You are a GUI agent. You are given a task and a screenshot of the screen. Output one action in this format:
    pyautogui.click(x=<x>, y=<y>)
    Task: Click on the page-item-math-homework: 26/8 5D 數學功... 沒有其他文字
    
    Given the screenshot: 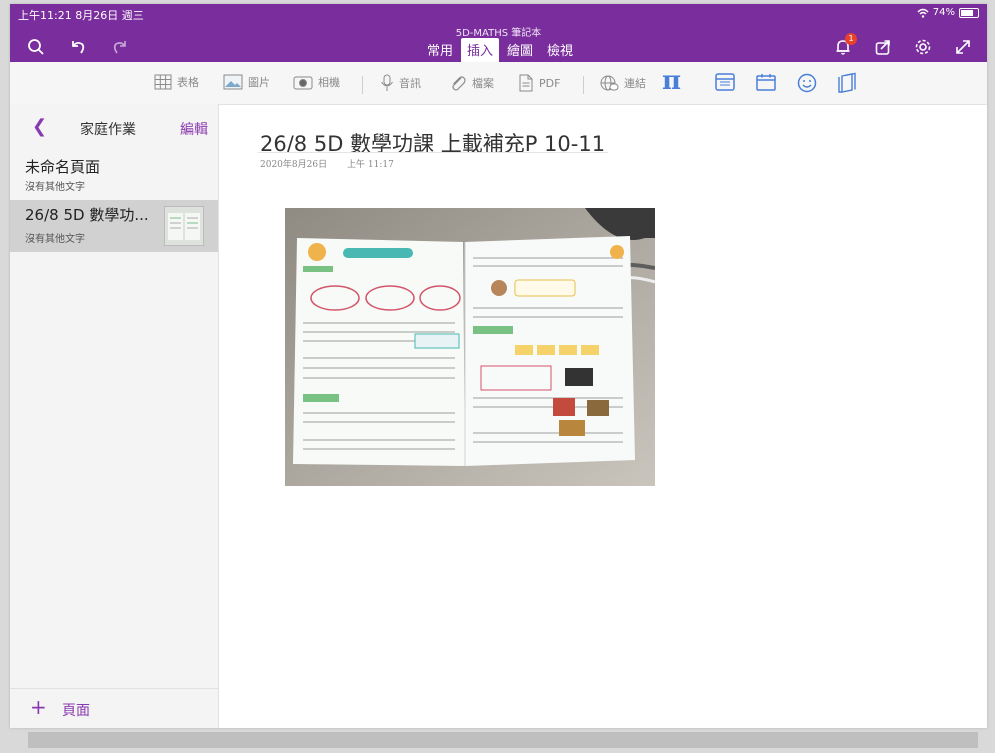 What is the action you would take?
    pyautogui.click(x=114, y=226)
    